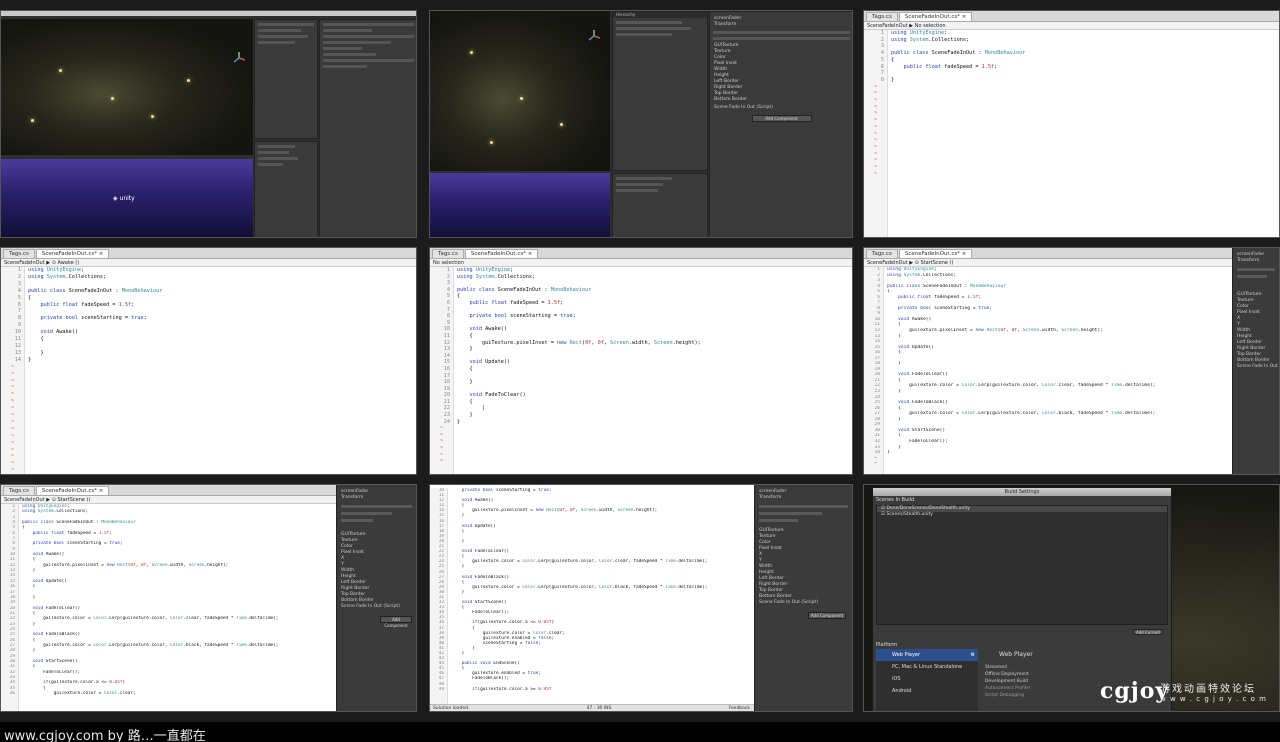 The image size is (1280, 742). I want to click on platform-ios: iOS, so click(927, 679).